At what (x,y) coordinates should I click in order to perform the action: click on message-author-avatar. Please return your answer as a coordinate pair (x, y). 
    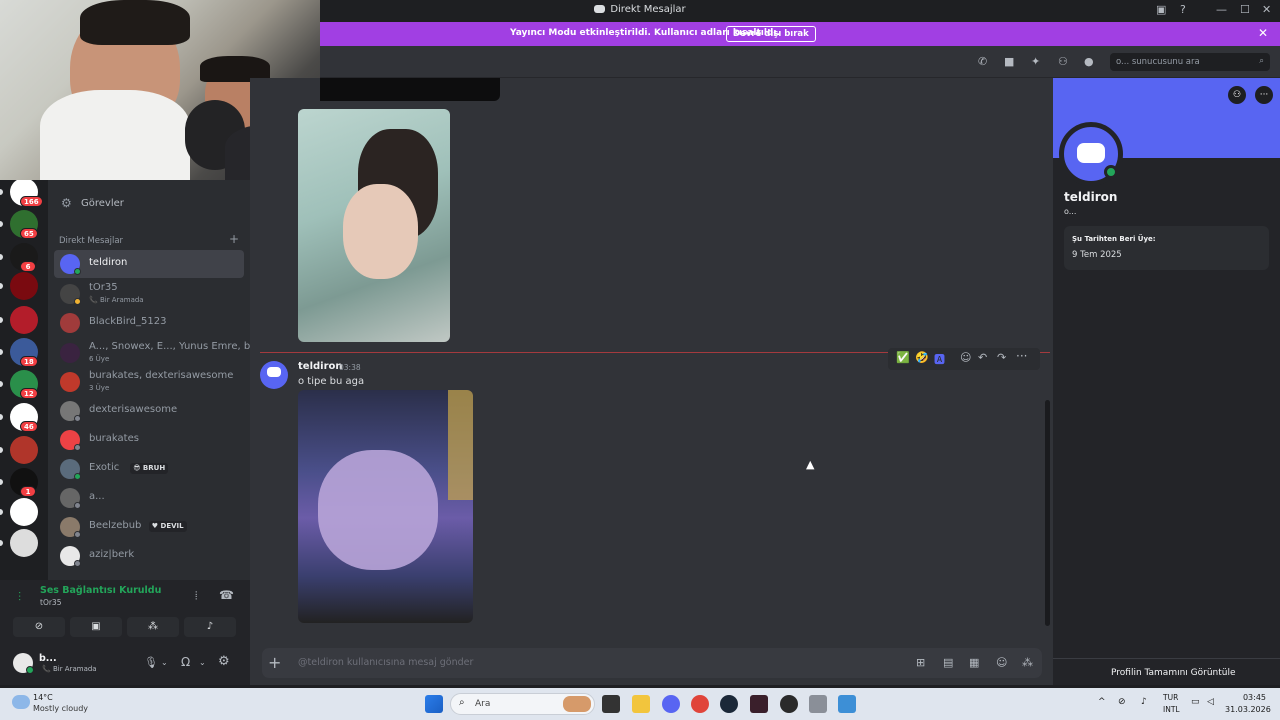
    Looking at the image, I should click on (274, 375).